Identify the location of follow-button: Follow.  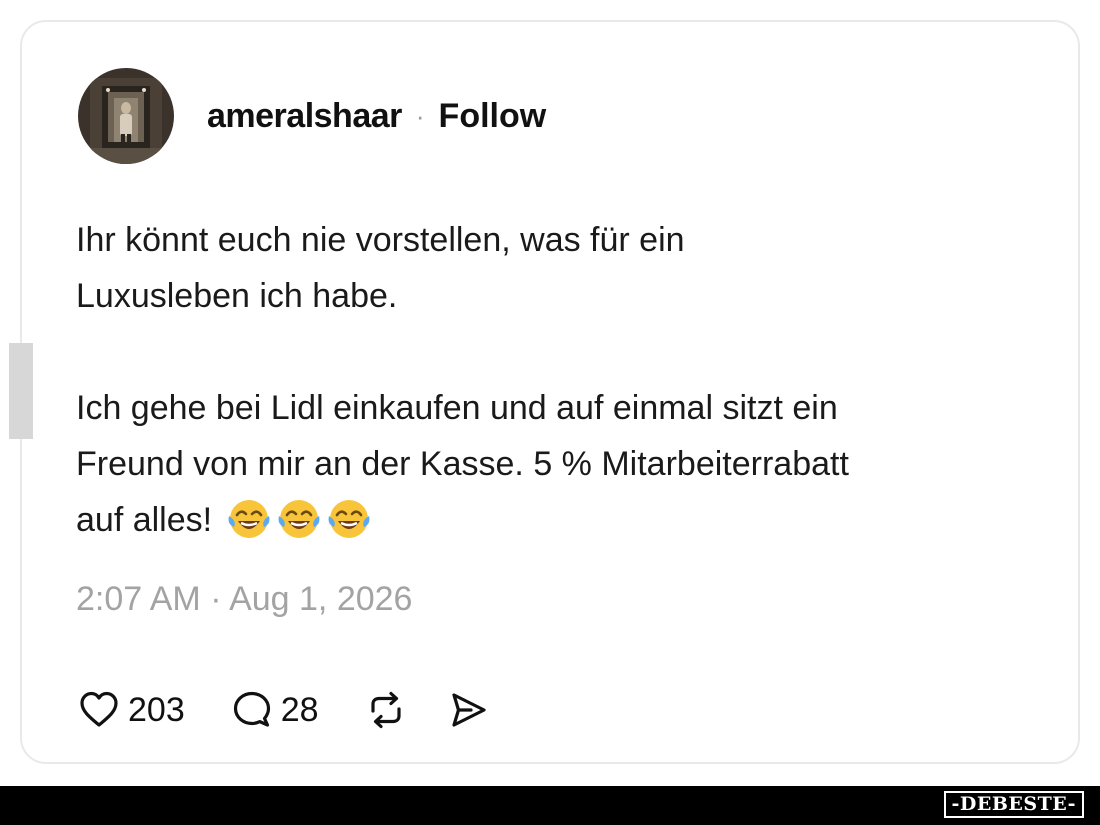
(493, 116).